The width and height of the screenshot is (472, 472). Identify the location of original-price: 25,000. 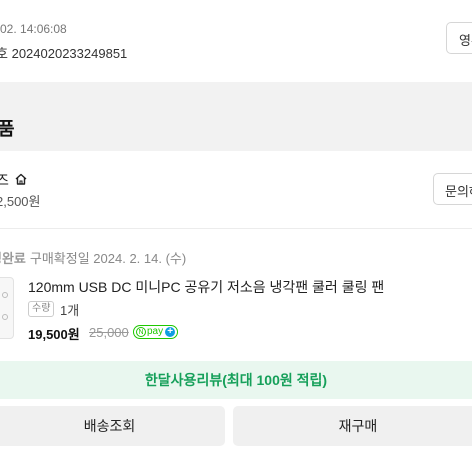
(109, 332).